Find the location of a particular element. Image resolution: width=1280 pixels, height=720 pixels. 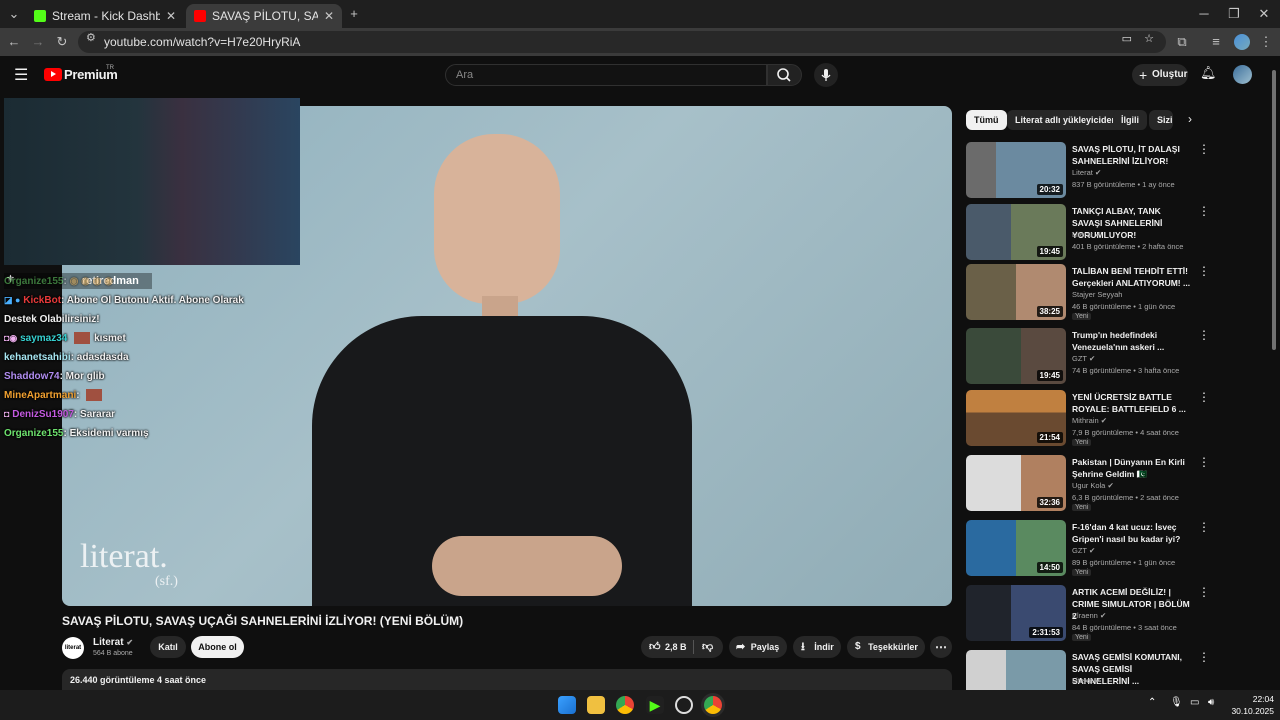

description-box: 26.440 görüntüleme 4 saat önce is located at coordinates (507, 680).